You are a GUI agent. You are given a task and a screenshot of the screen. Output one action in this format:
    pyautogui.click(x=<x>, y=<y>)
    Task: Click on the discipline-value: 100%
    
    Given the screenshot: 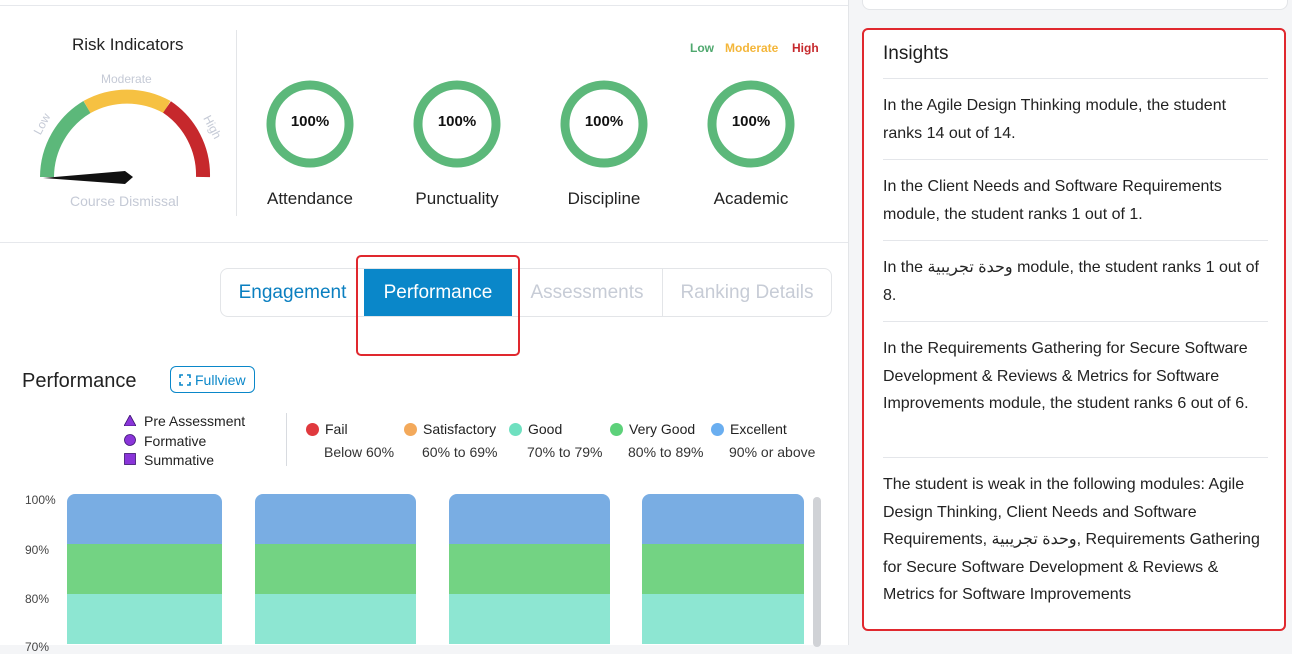 What is the action you would take?
    pyautogui.click(x=604, y=121)
    